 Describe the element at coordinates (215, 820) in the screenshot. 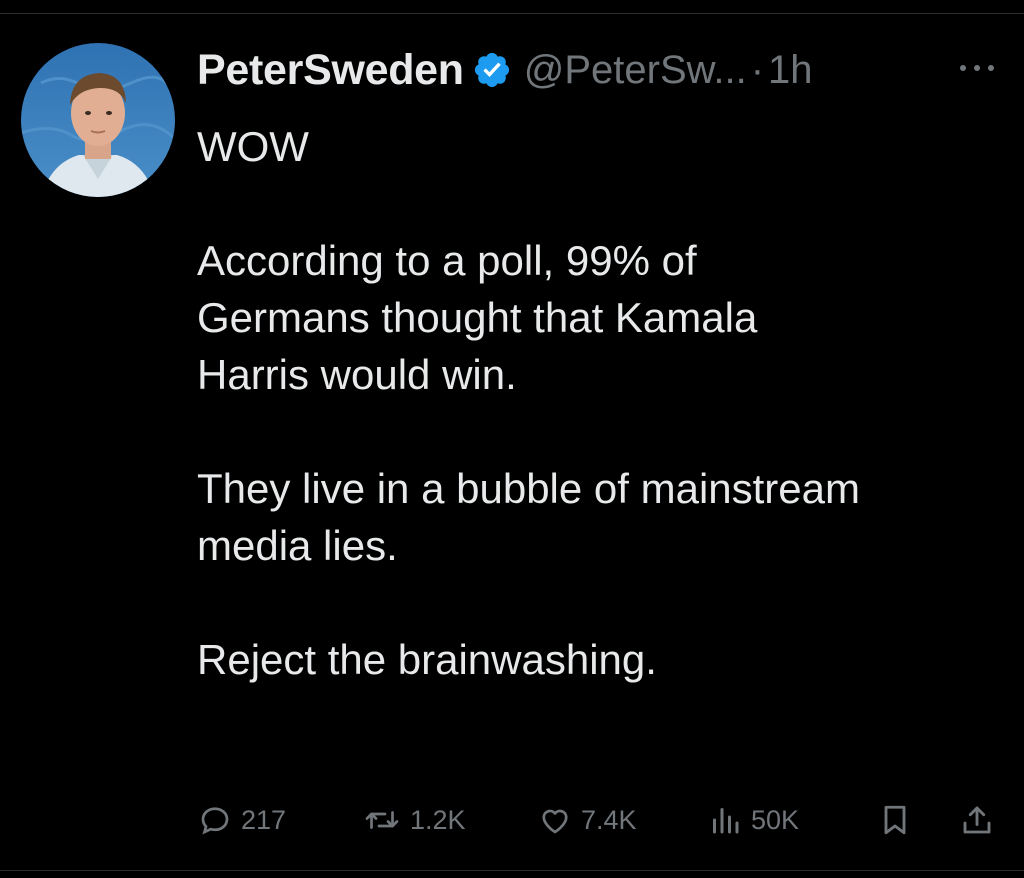

I see `reply-icon` at that location.